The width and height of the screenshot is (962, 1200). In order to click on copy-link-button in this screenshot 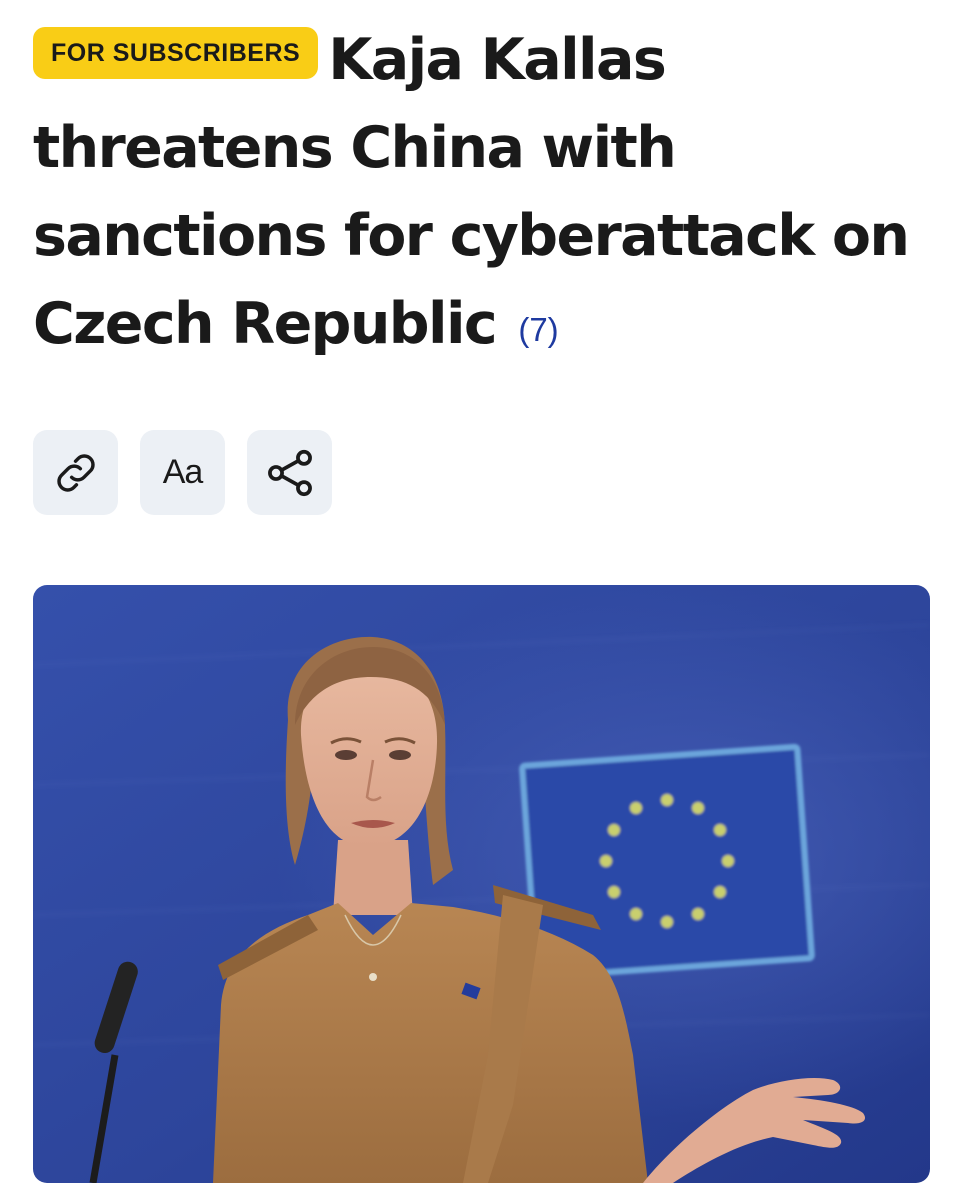, I will do `click(75, 472)`.